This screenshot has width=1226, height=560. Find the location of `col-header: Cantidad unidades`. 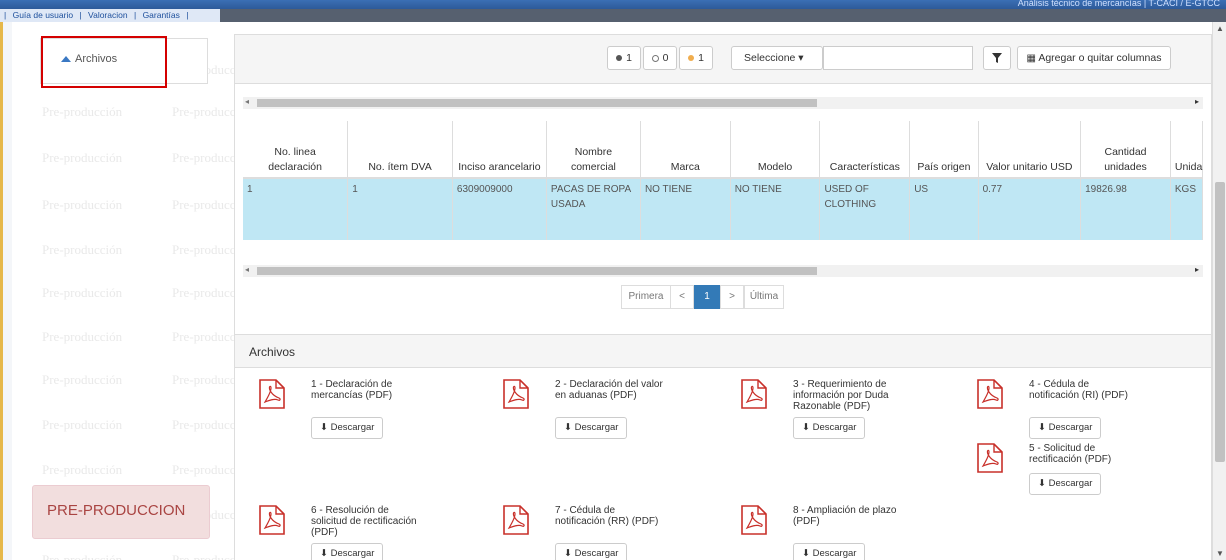

col-header: Cantidad unidades is located at coordinates (1125, 150).